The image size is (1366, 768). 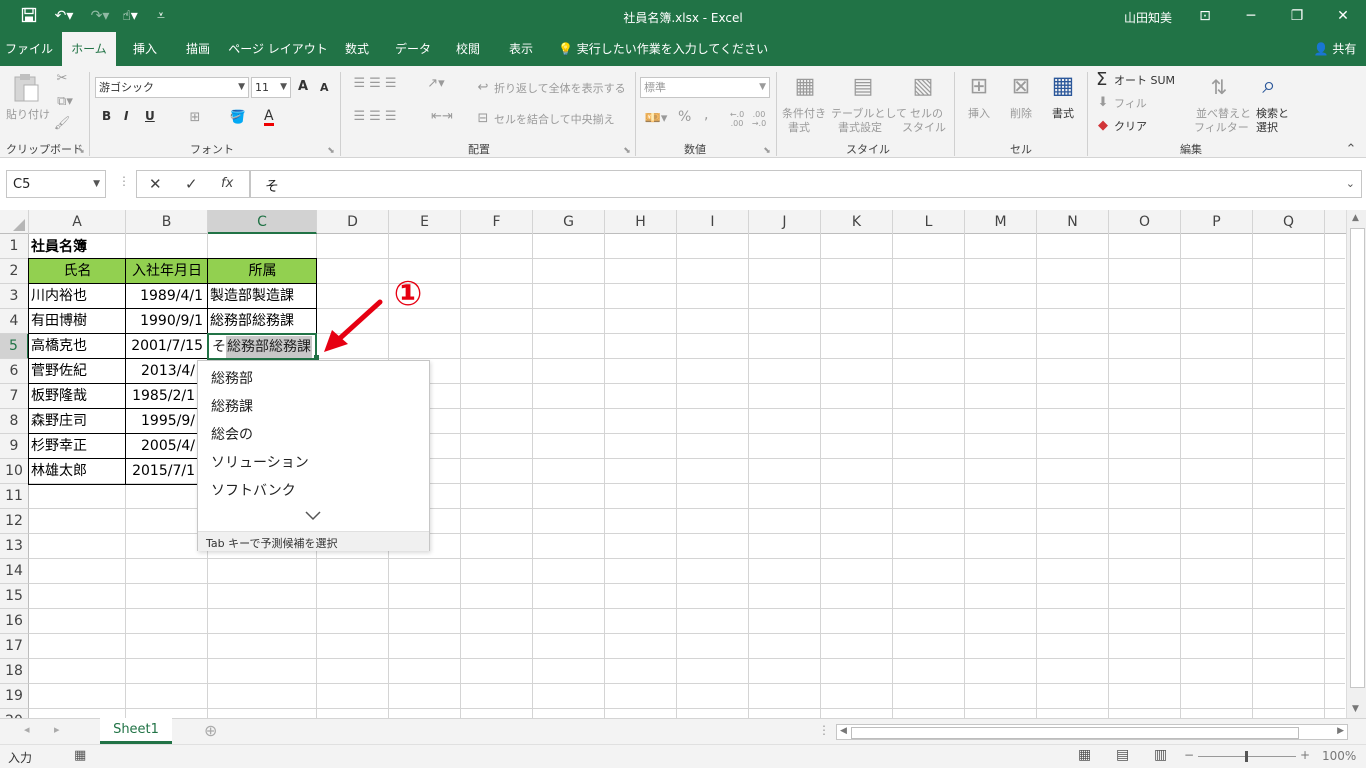 I want to click on row-header-4: 4, so click(x=14, y=321).